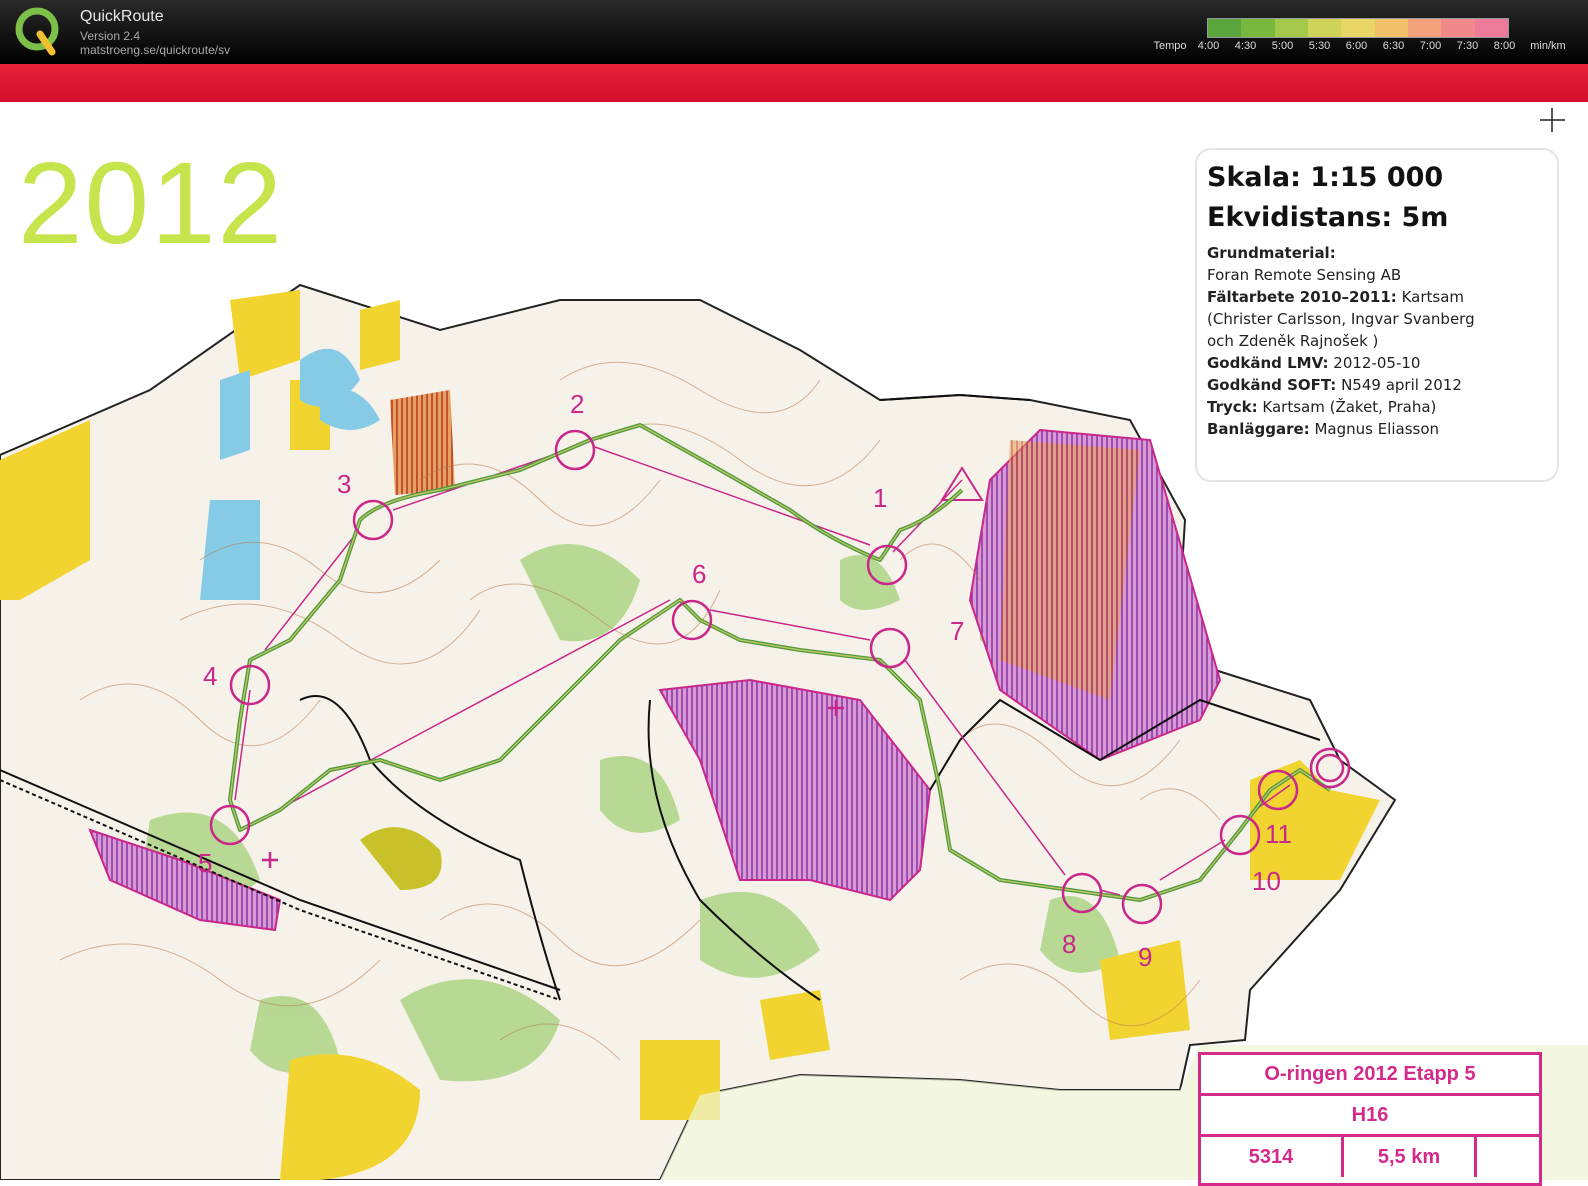  I want to click on control-number-2: 2, so click(577, 404).